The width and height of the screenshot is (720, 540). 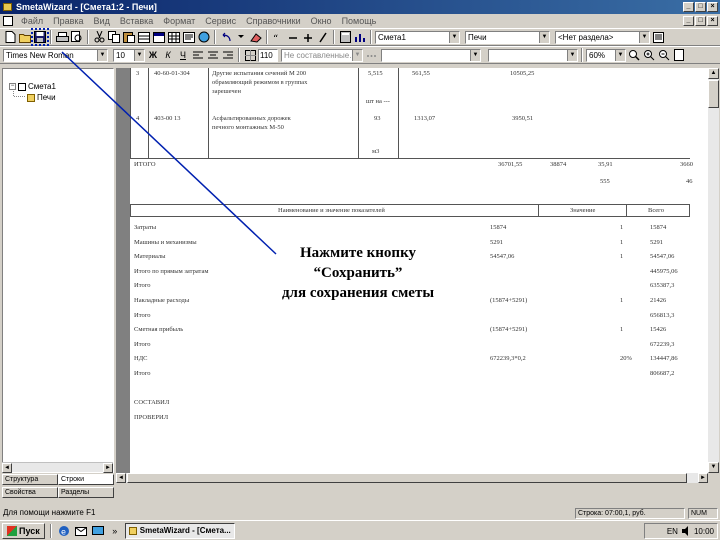 I want to click on volume-icon, so click(x=686, y=531).